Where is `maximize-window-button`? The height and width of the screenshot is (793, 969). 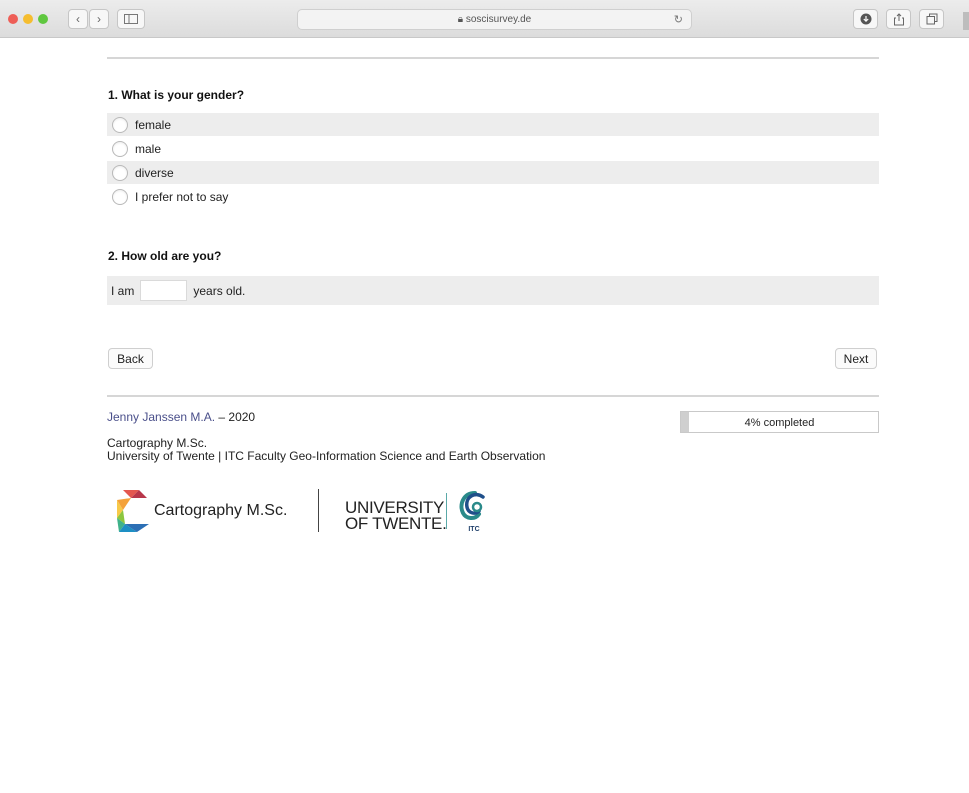 maximize-window-button is located at coordinates (43, 19).